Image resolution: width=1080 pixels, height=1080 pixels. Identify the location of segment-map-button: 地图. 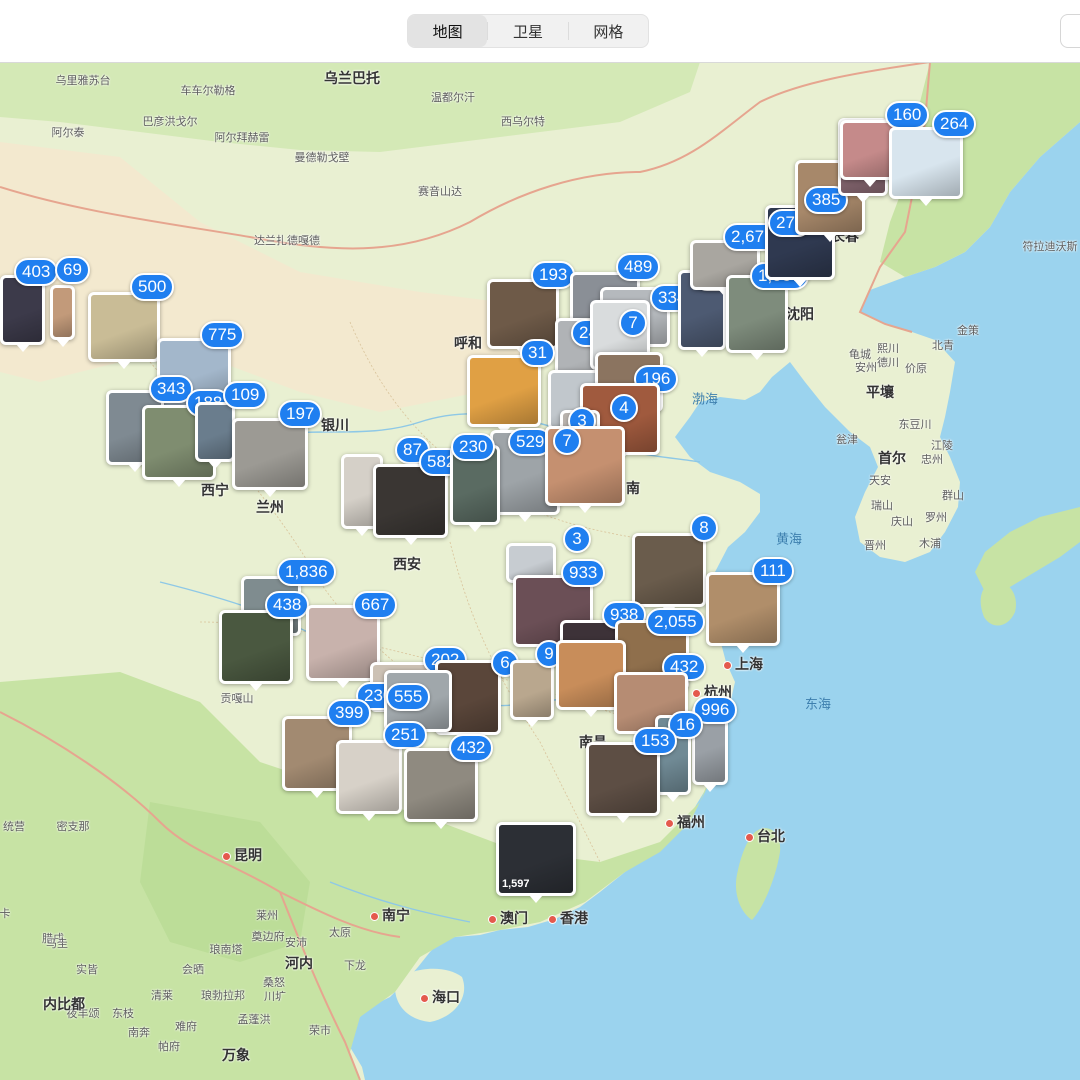
(448, 31).